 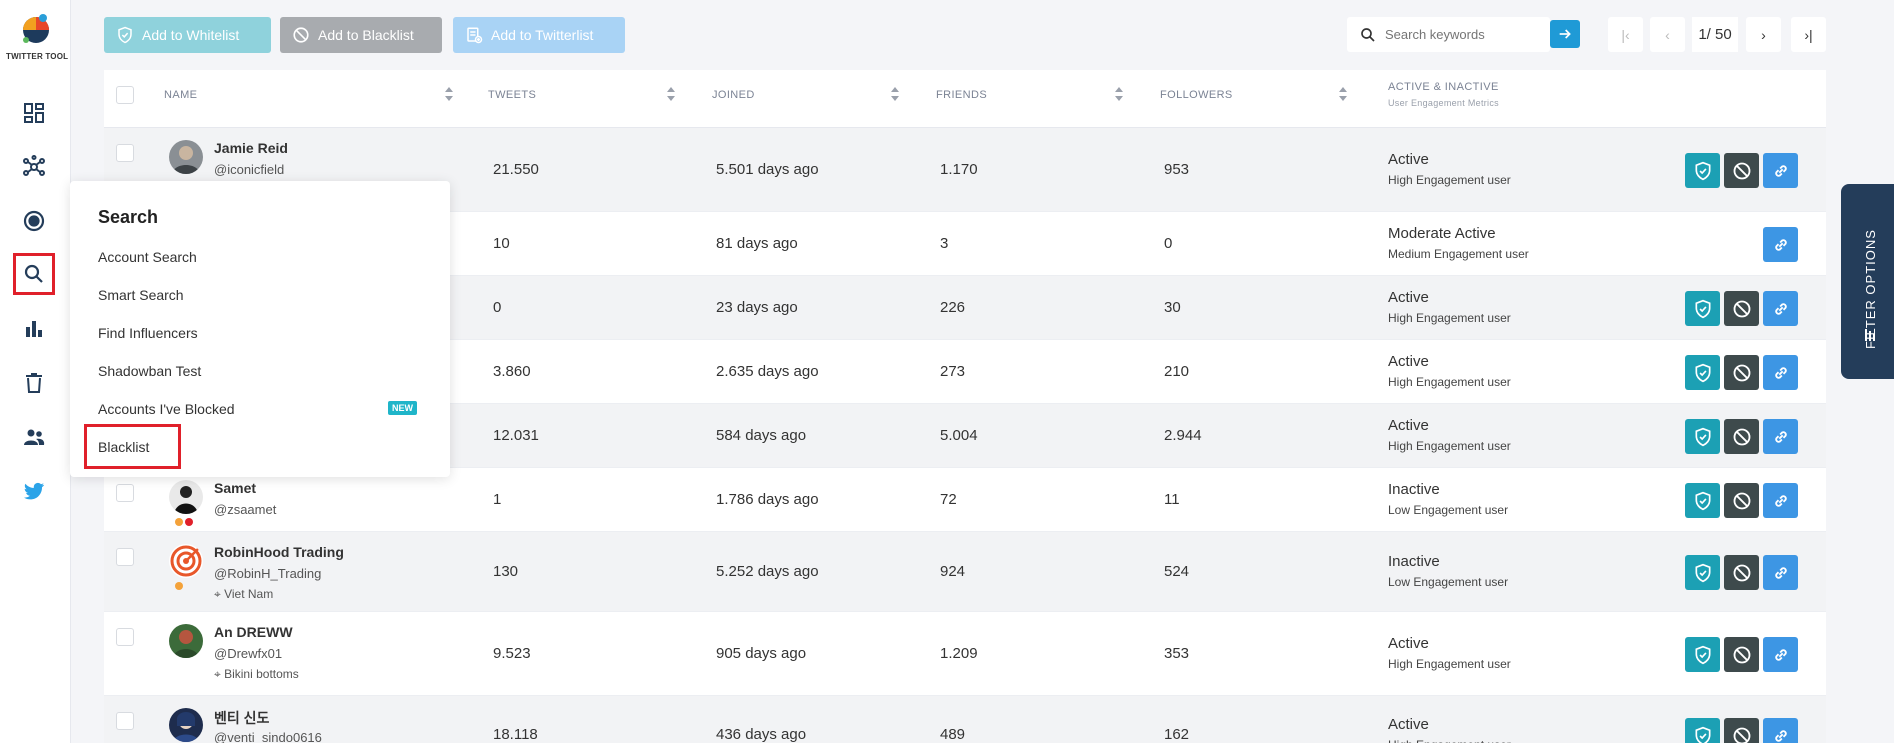 I want to click on engagement-level: High Engagement user, so click(x=1449, y=382).